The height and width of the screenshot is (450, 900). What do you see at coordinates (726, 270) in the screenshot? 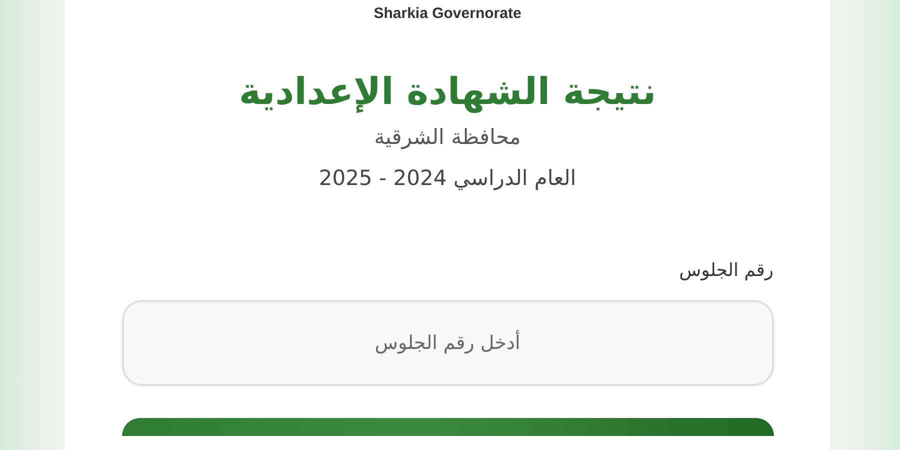
I see `field-label: رقم الجلوس` at bounding box center [726, 270].